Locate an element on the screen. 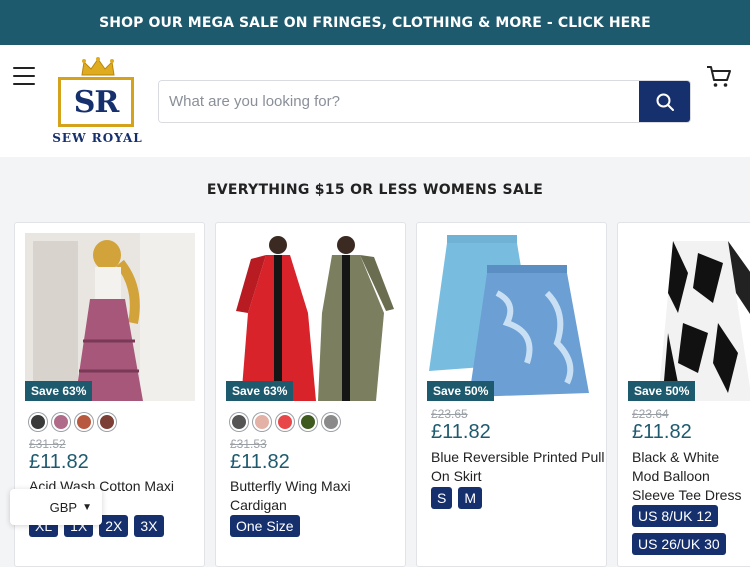  size-option: 3X is located at coordinates (149, 526).